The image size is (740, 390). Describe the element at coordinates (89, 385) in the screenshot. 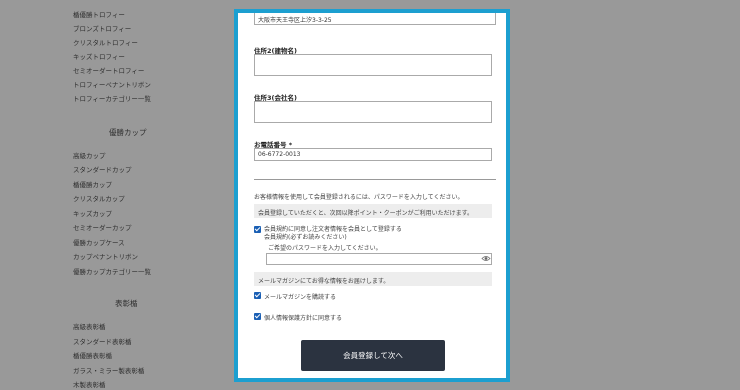

I see `sidebar-item: 木製表彰楯` at that location.